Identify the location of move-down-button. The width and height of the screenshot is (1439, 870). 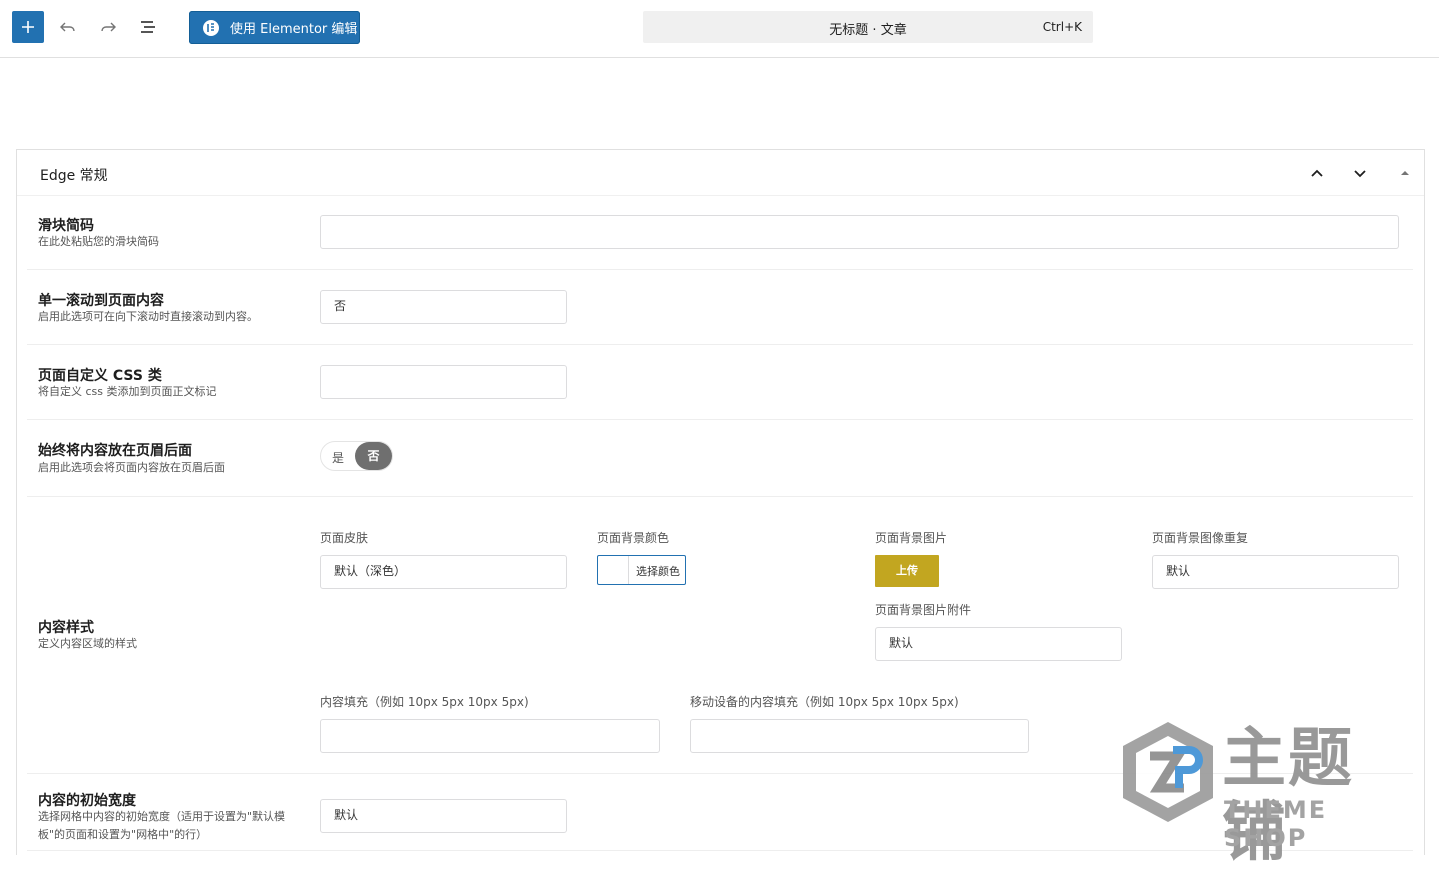
(1360, 173).